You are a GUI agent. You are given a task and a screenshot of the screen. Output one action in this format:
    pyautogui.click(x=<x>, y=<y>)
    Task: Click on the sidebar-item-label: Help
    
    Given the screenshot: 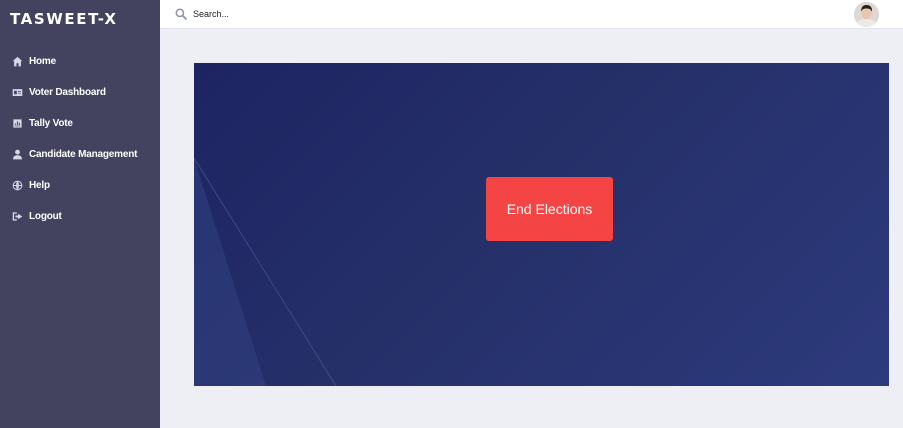 What is the action you would take?
    pyautogui.click(x=39, y=185)
    